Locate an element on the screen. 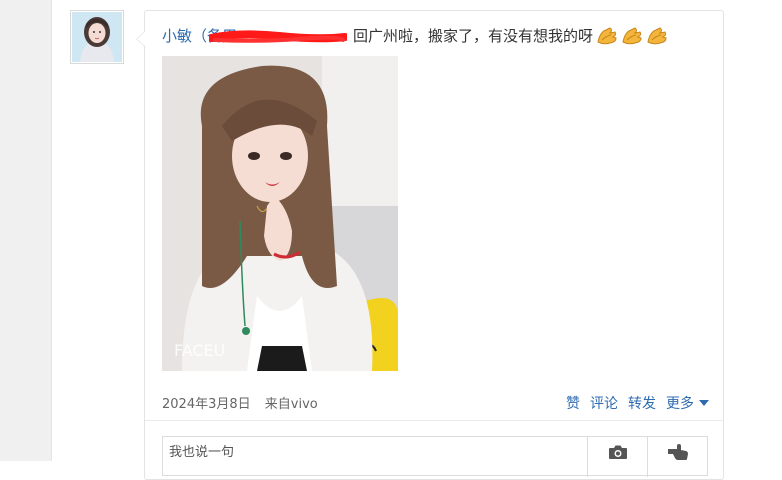  post-actions: 赞 评论 转发 更多 is located at coordinates (632, 403).